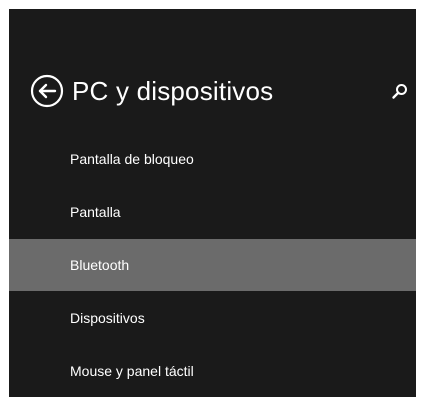 Image resolution: width=425 pixels, height=406 pixels. What do you see at coordinates (100, 265) in the screenshot?
I see `nav-item-label: Bluetooth` at bounding box center [100, 265].